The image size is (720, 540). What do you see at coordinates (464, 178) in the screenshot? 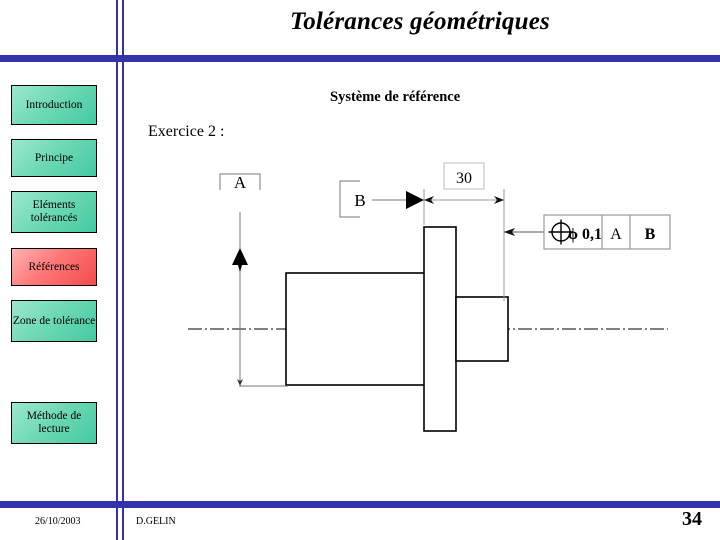
I see `dimension-30-value: 30` at bounding box center [464, 178].